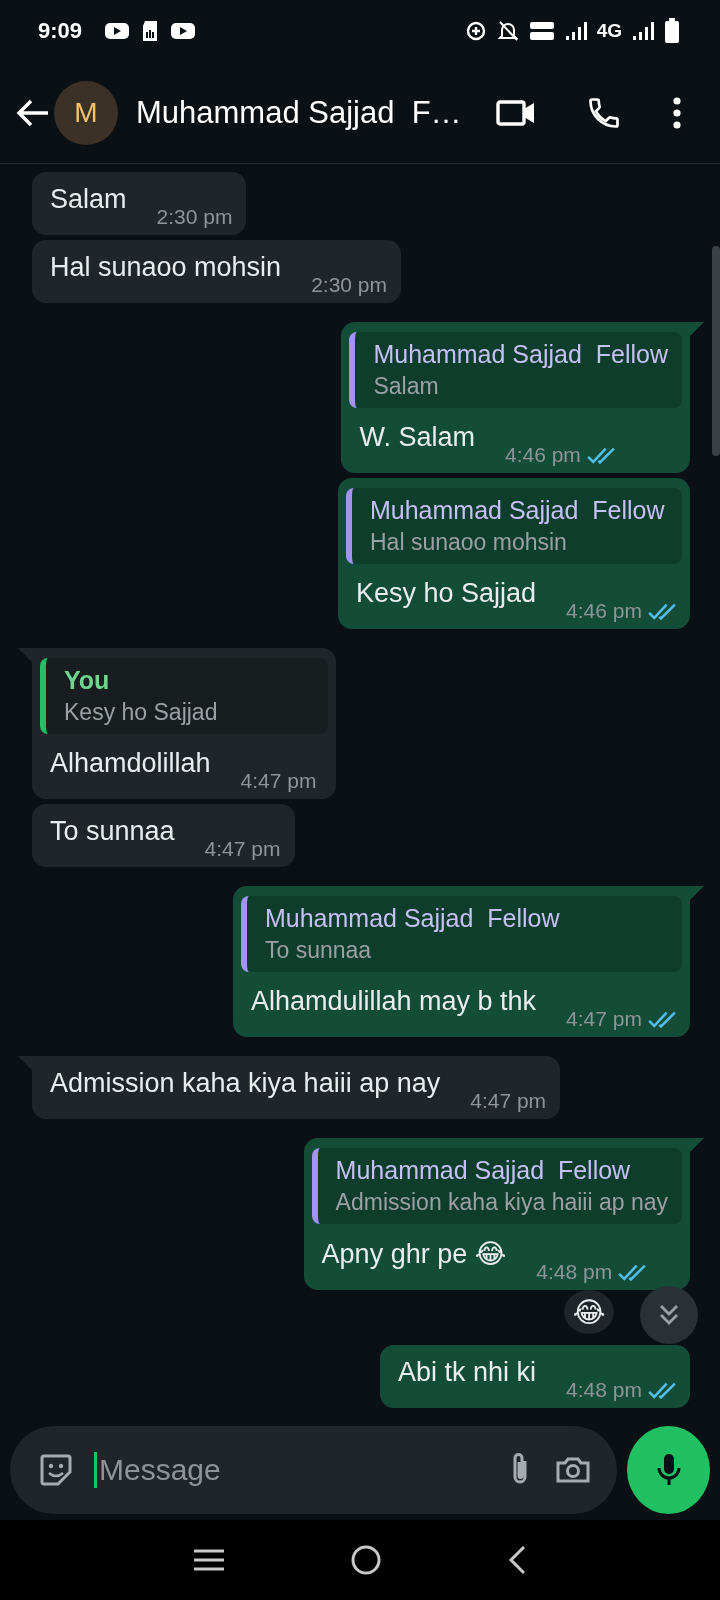 This screenshot has width=720, height=1600. Describe the element at coordinates (414, 1254) in the screenshot. I see `message-text: Apny ghr pe 😂` at that location.